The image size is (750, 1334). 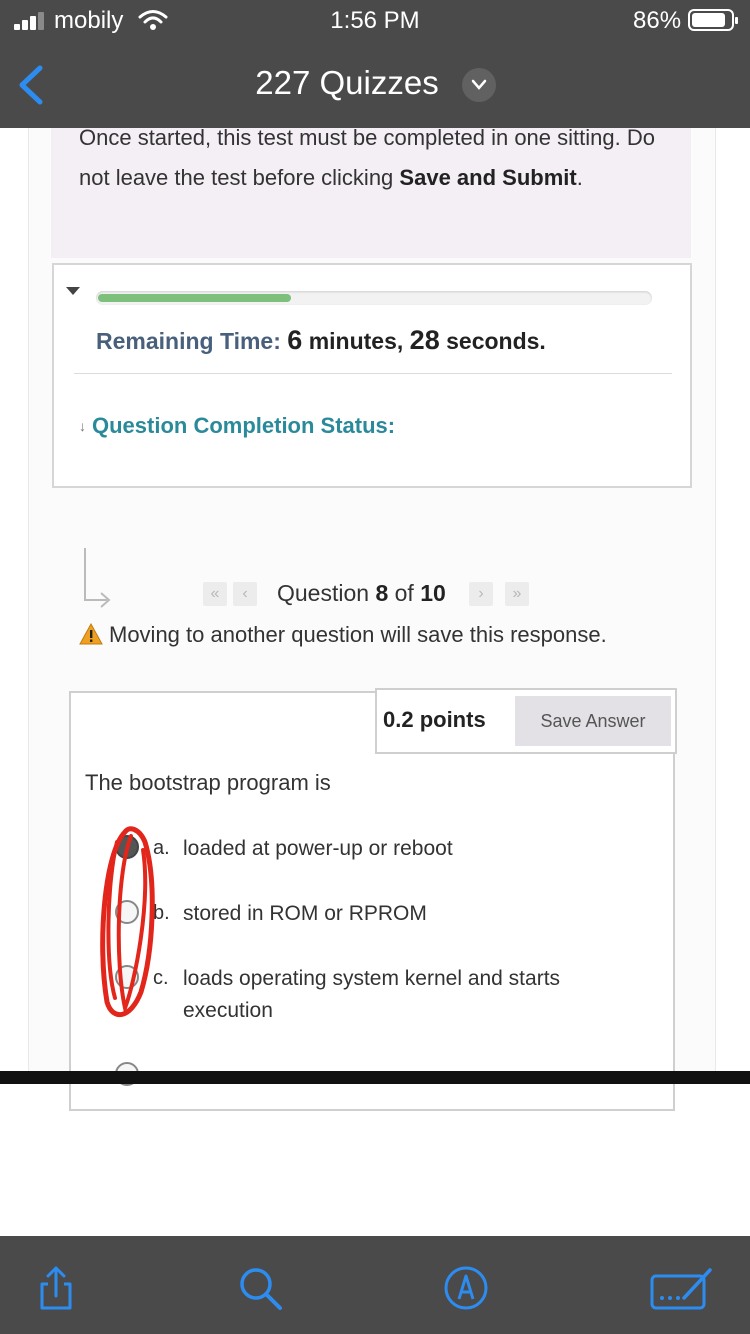 I want to click on first-question-button: «, so click(x=215, y=594).